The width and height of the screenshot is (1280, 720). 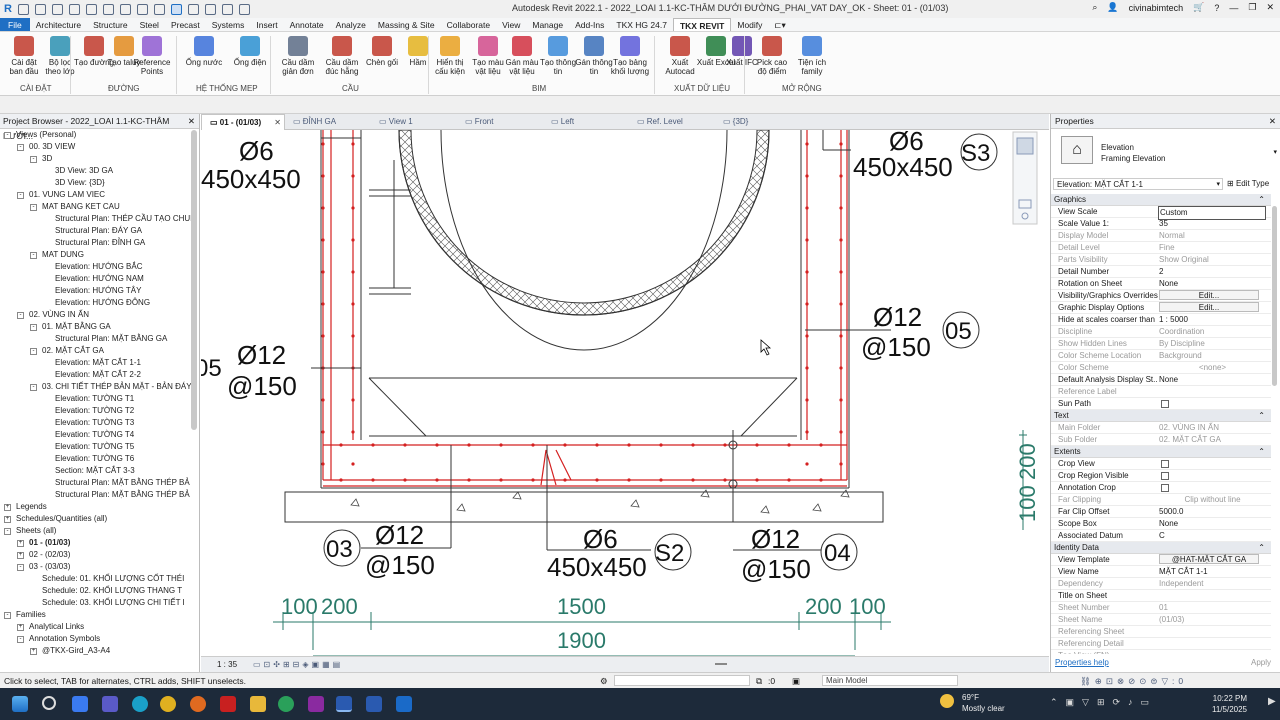 What do you see at coordinates (1161, 392) in the screenshot?
I see `property-row: Reference Label` at bounding box center [1161, 392].